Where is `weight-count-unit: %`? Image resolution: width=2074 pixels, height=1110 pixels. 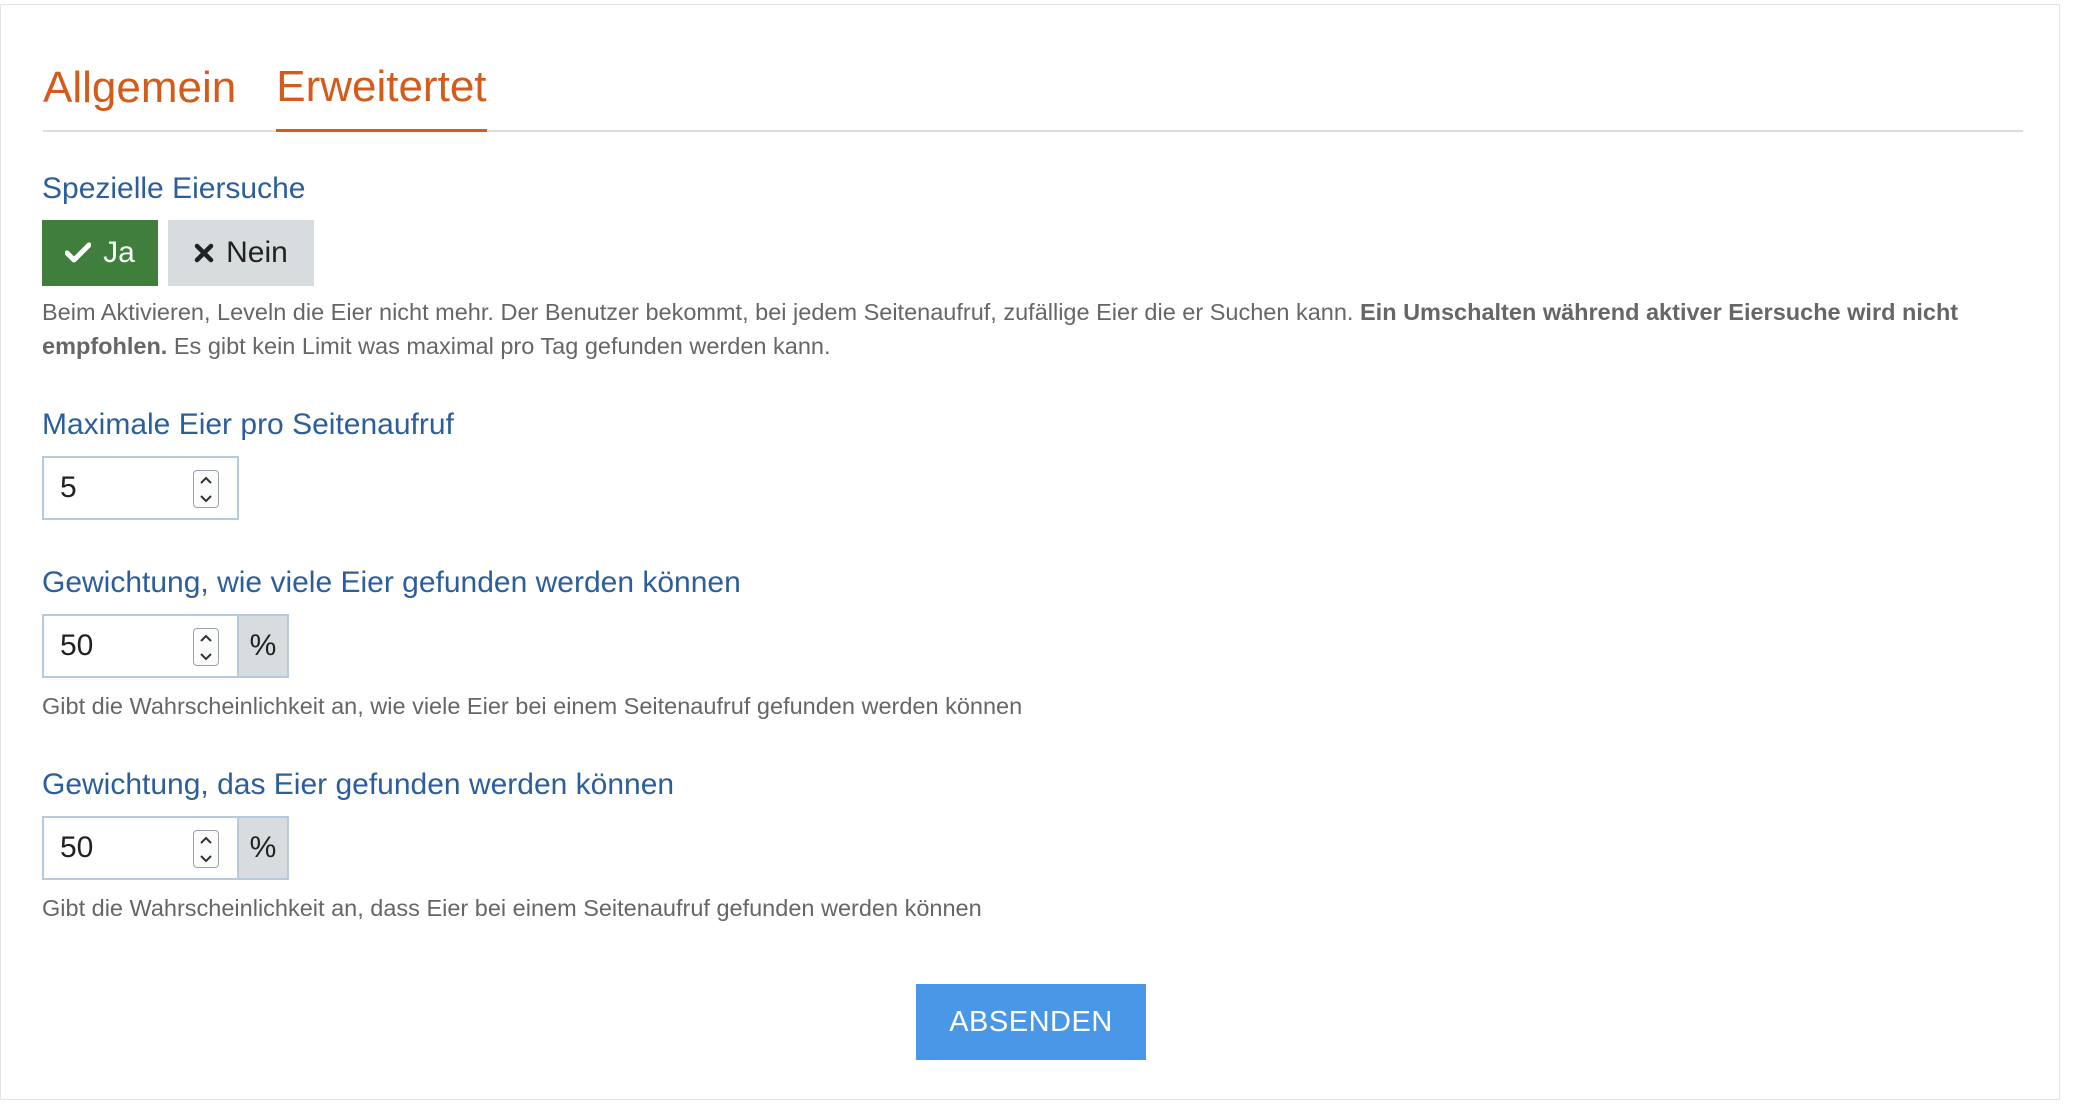
weight-count-unit: % is located at coordinates (264, 646).